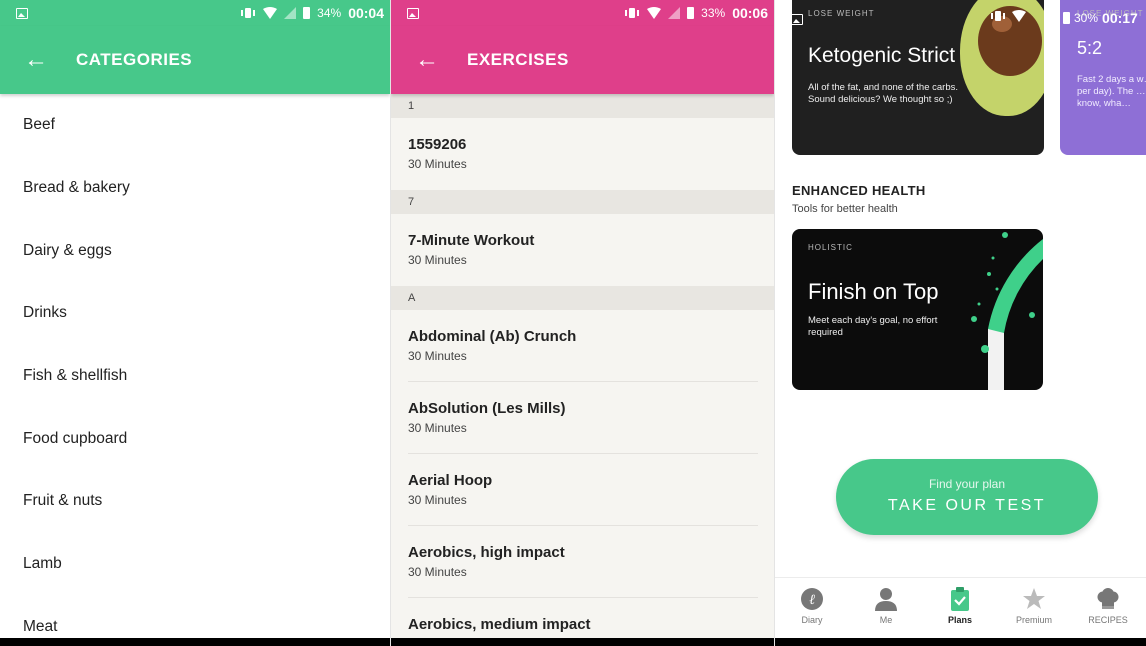 The height and width of the screenshot is (646, 1146). Describe the element at coordinates (195, 376) in the screenshot. I see `category-item: Fish & shellfish` at that location.